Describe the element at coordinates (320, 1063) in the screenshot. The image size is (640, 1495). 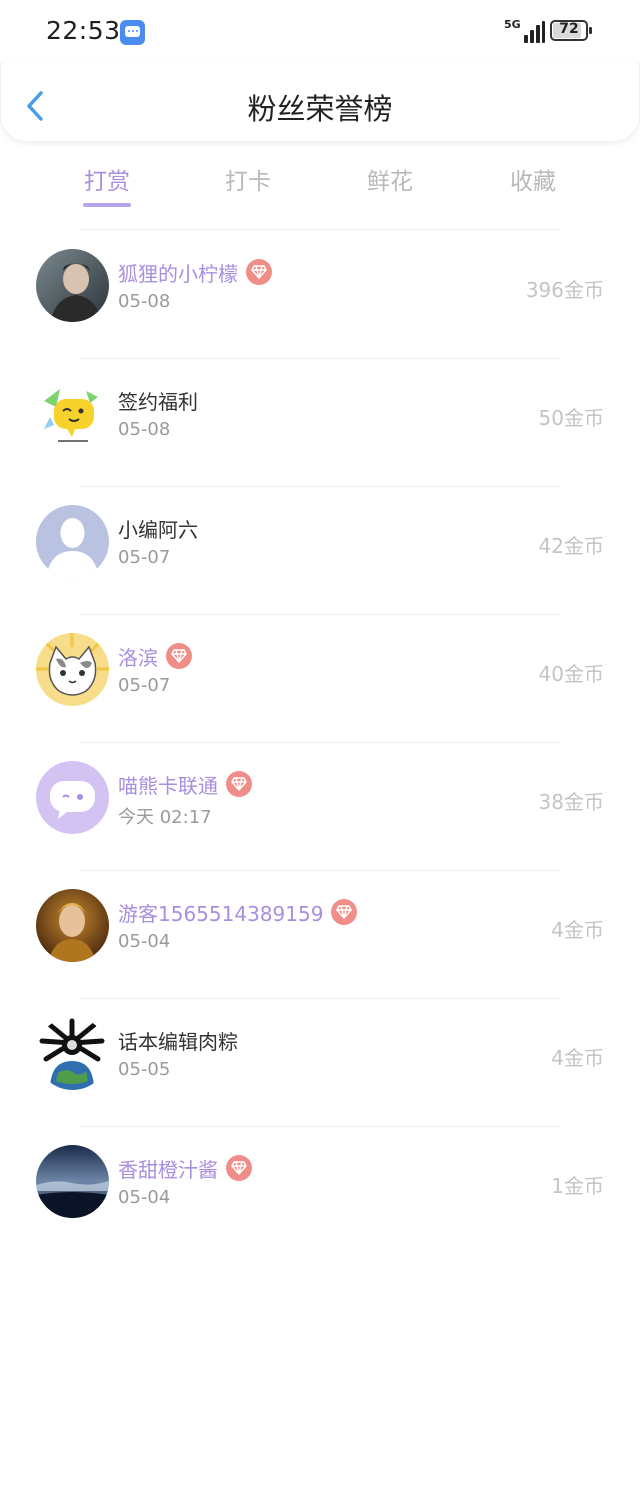
I see `list-item: 话本编辑肉粽 05-05 4金币` at that location.